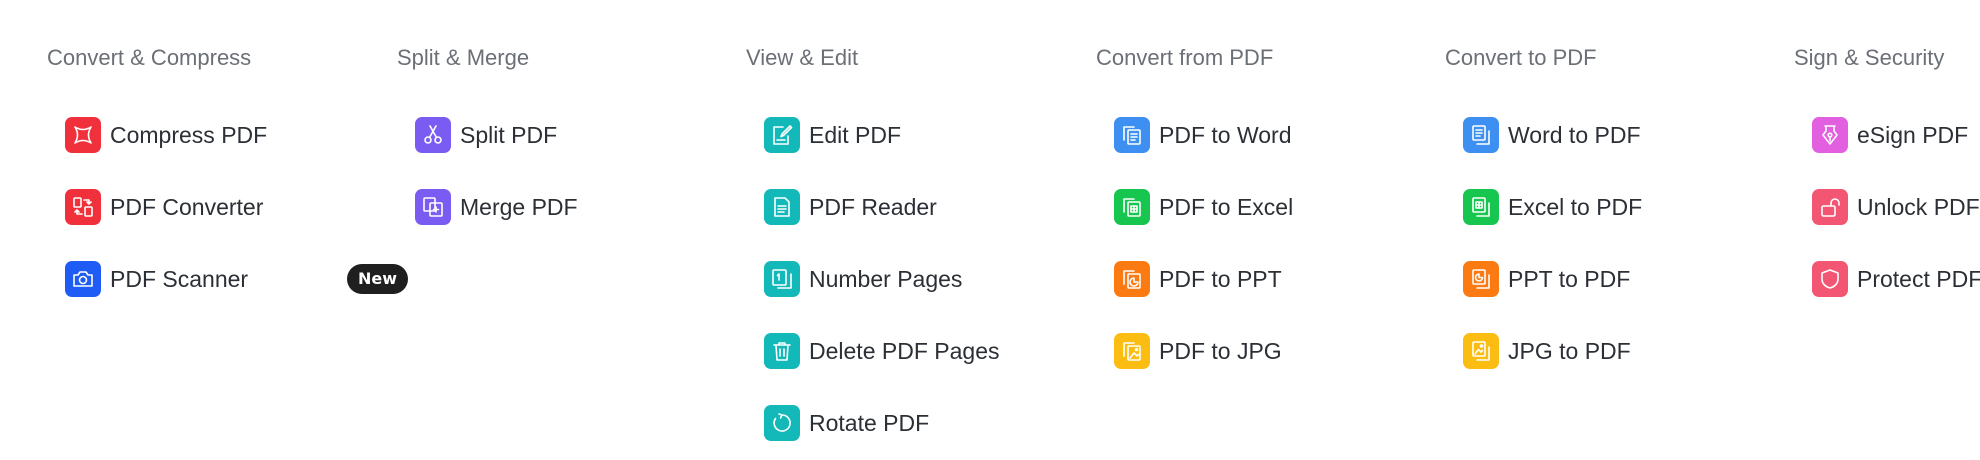 This screenshot has width=1980, height=460. Describe the element at coordinates (904, 351) in the screenshot. I see `tool-label: Delete PDF Pages` at that location.